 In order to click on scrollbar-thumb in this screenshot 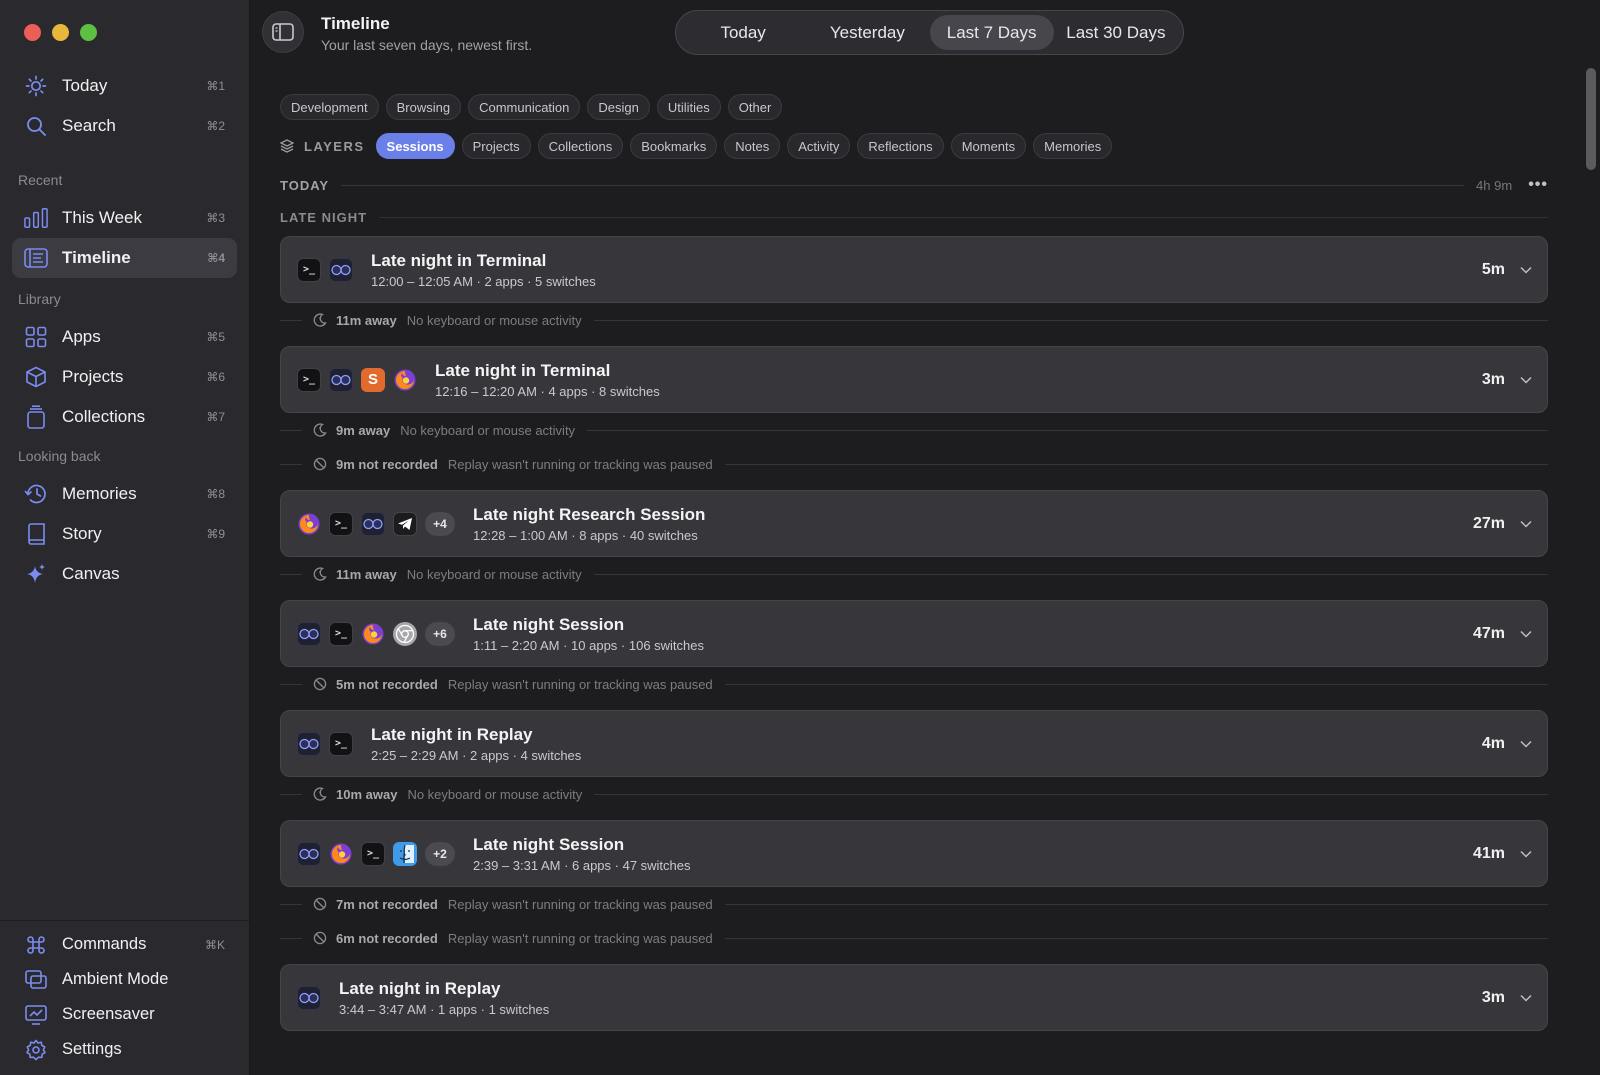, I will do `click(1591, 119)`.